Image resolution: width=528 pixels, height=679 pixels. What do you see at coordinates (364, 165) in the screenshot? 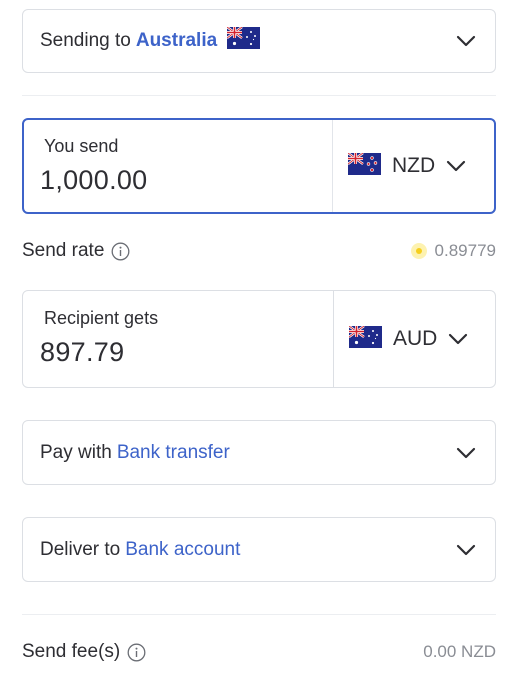
I see `new-zealand-flag-icon` at bounding box center [364, 165].